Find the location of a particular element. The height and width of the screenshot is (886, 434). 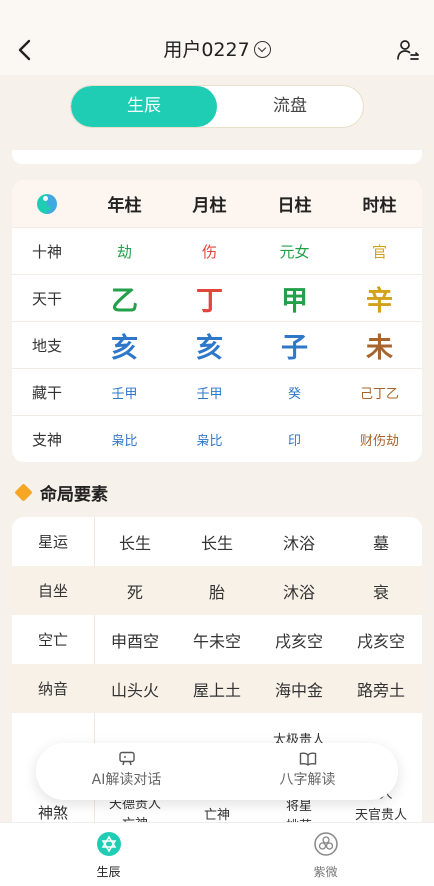

cell: 屋上土 is located at coordinates (216, 690).